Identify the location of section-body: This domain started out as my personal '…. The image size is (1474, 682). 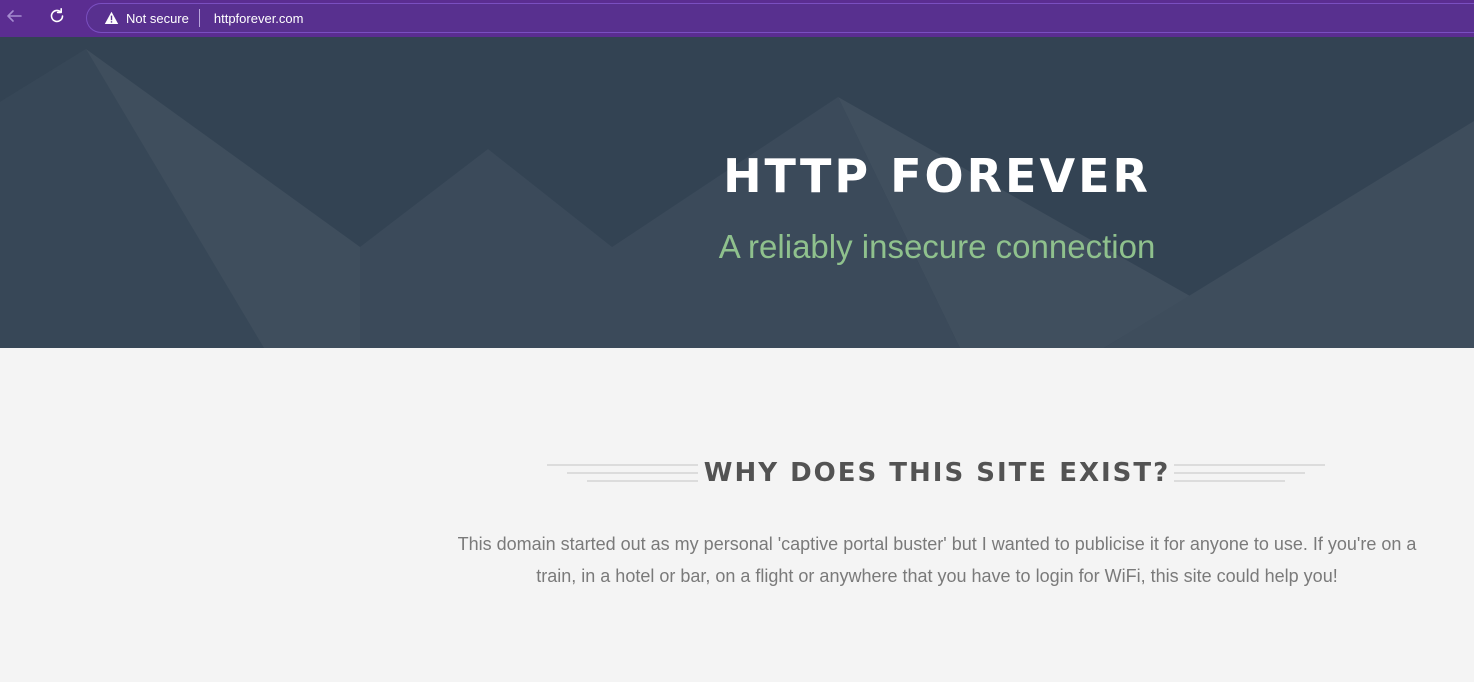
(937, 560).